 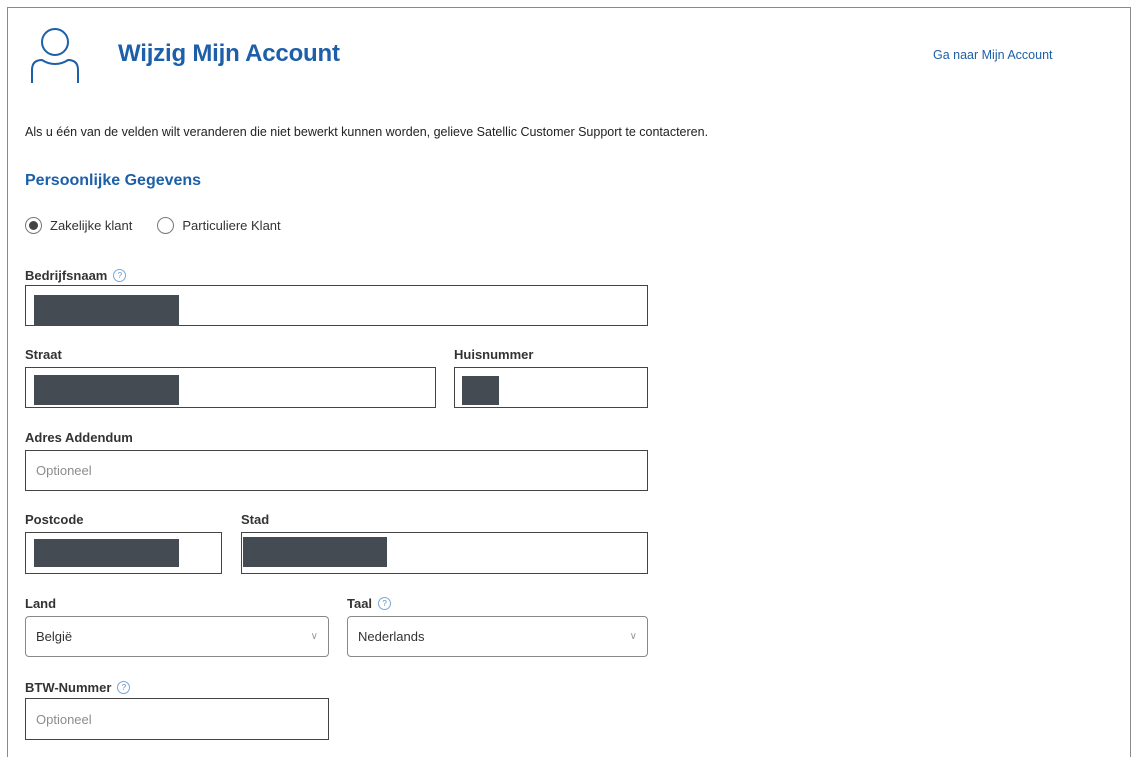 What do you see at coordinates (91, 225) in the screenshot?
I see `radio-label-business: Zakelijke klant` at bounding box center [91, 225].